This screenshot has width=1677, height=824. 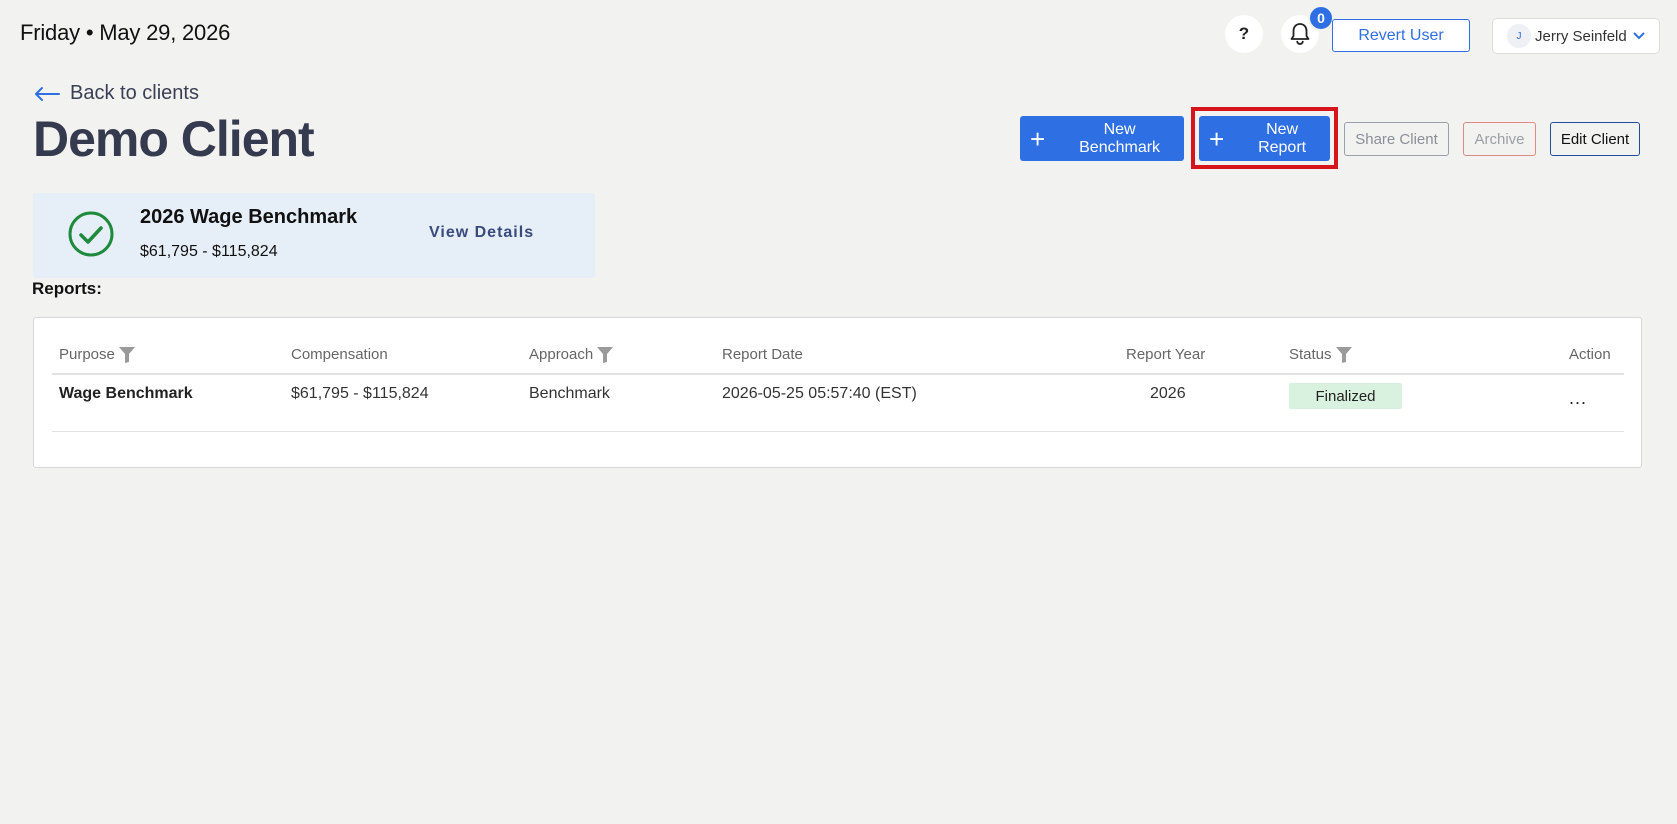 What do you see at coordinates (571, 354) in the screenshot?
I see `column-header-approach: Approach` at bounding box center [571, 354].